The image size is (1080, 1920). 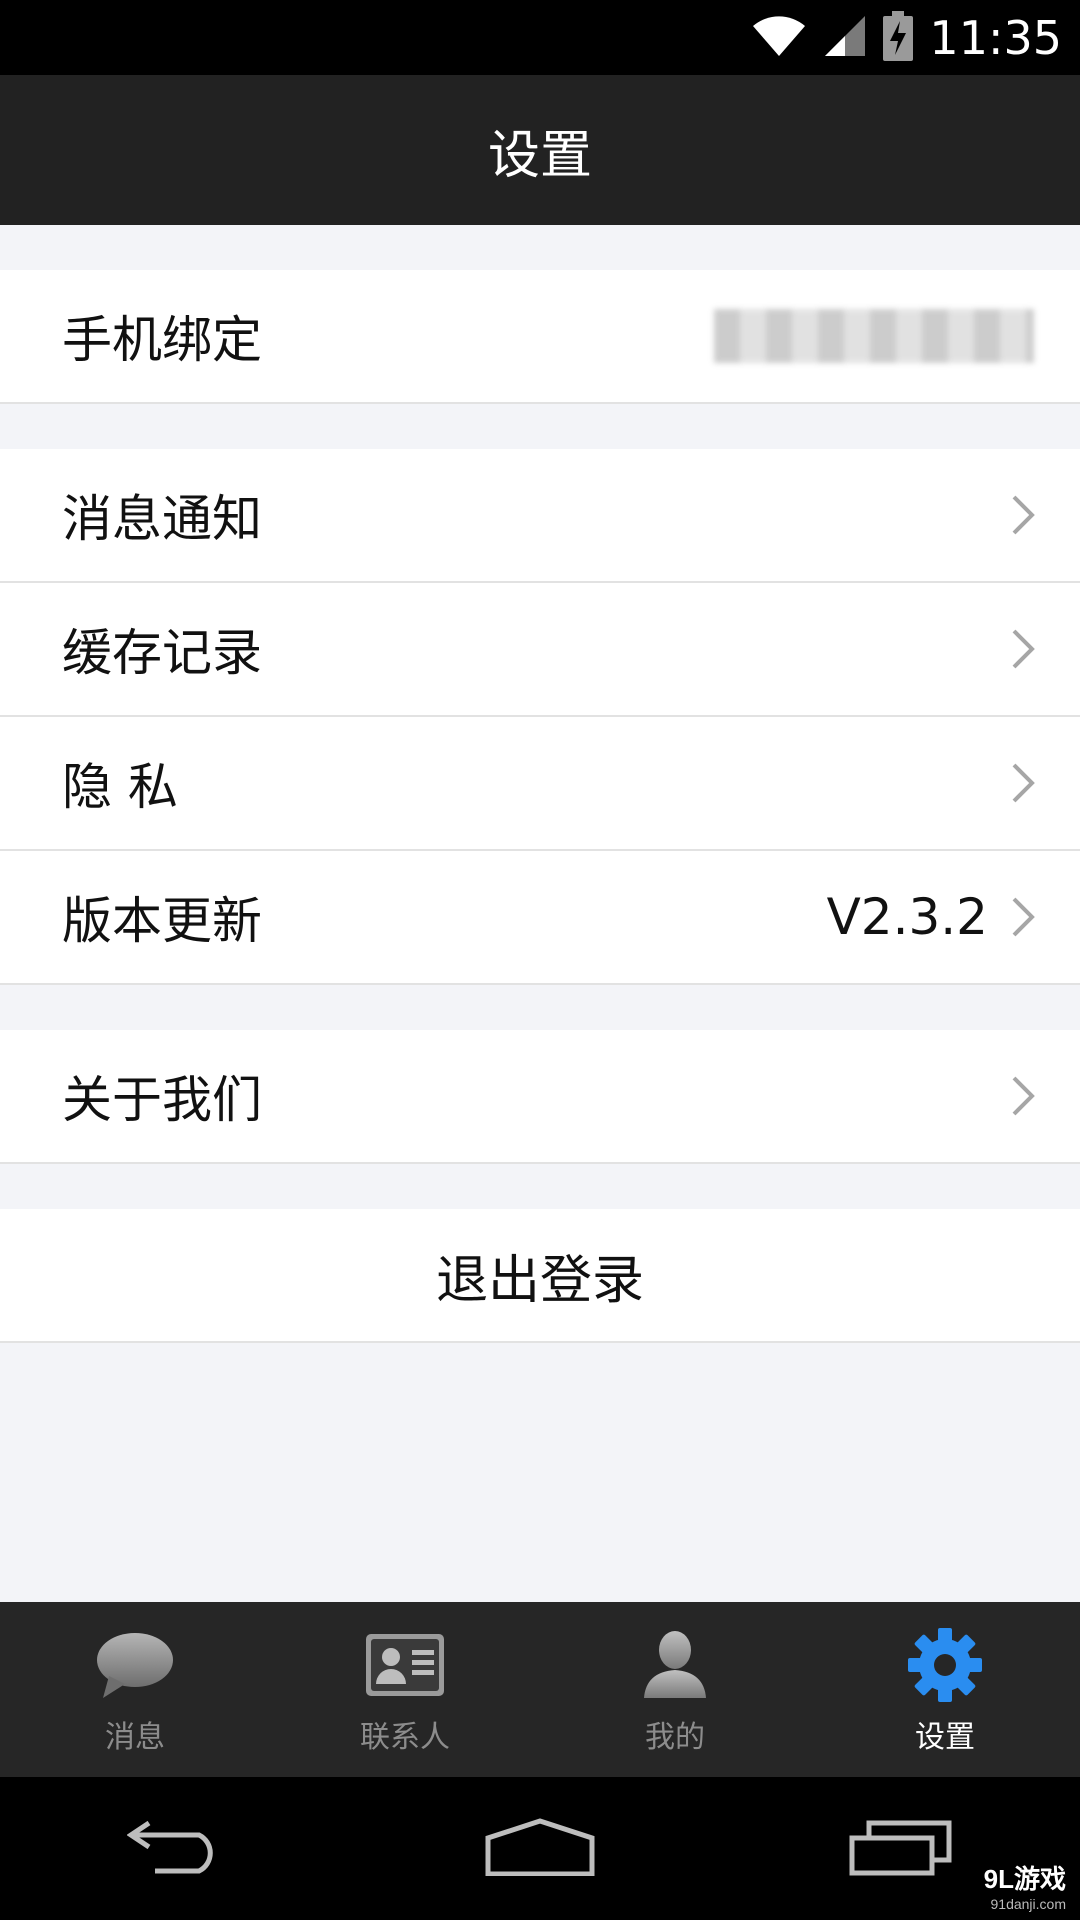 What do you see at coordinates (675, 1665) in the screenshot?
I see `person-icon` at bounding box center [675, 1665].